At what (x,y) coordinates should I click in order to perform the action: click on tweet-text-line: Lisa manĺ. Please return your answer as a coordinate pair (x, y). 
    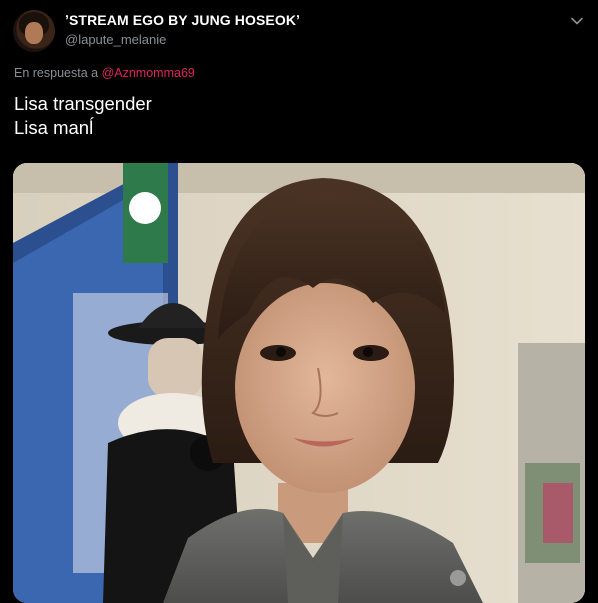
    Looking at the image, I should click on (54, 127).